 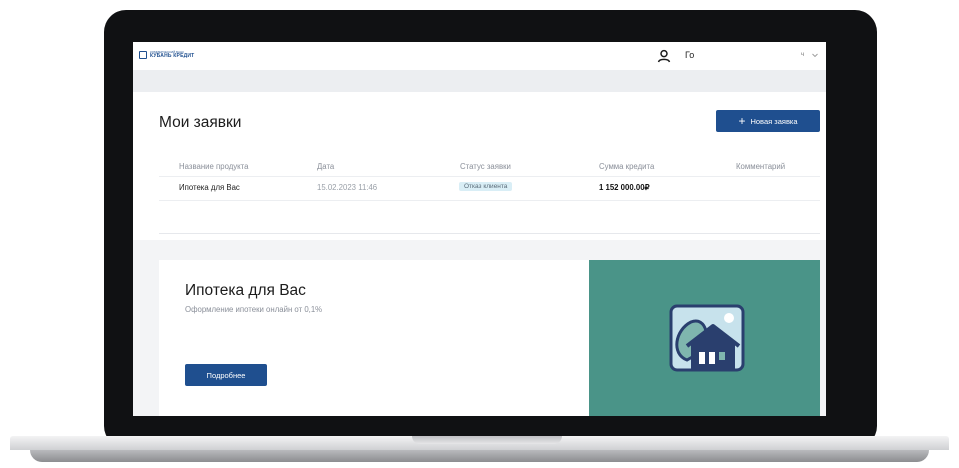 I want to click on laptop-notch, so click(x=487, y=440).